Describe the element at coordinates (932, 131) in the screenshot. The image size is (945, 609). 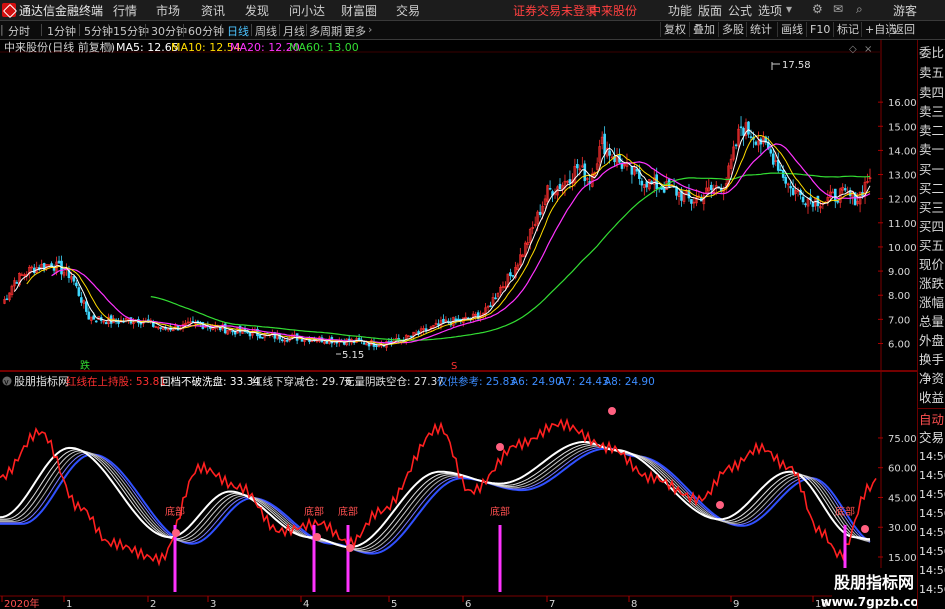
I see `panel-sell2: 卖二` at that location.